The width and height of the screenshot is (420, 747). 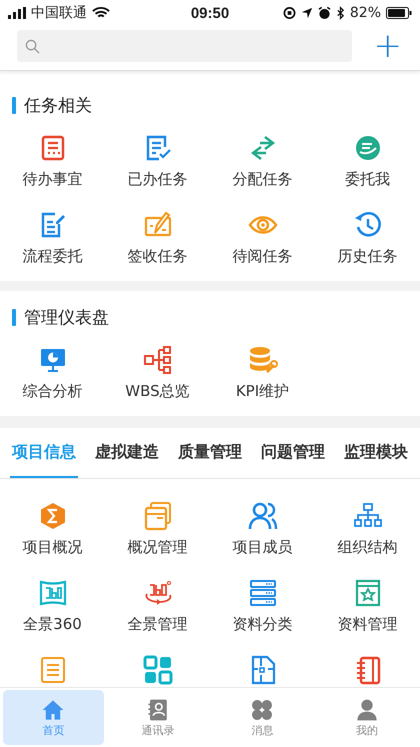 What do you see at coordinates (263, 391) in the screenshot?
I see `menu-item-label: KPI维护` at bounding box center [263, 391].